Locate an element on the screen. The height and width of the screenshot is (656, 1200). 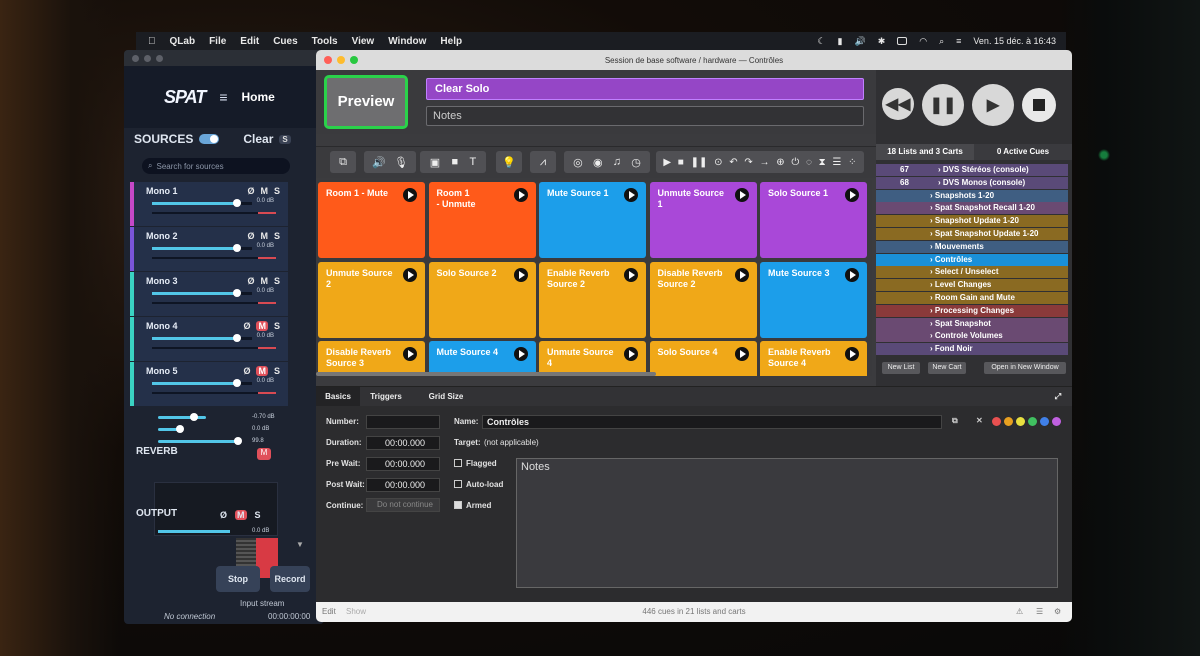
source-strip: Mono 4 Ø M S 0.0 dB is located at coordinates (209, 339).